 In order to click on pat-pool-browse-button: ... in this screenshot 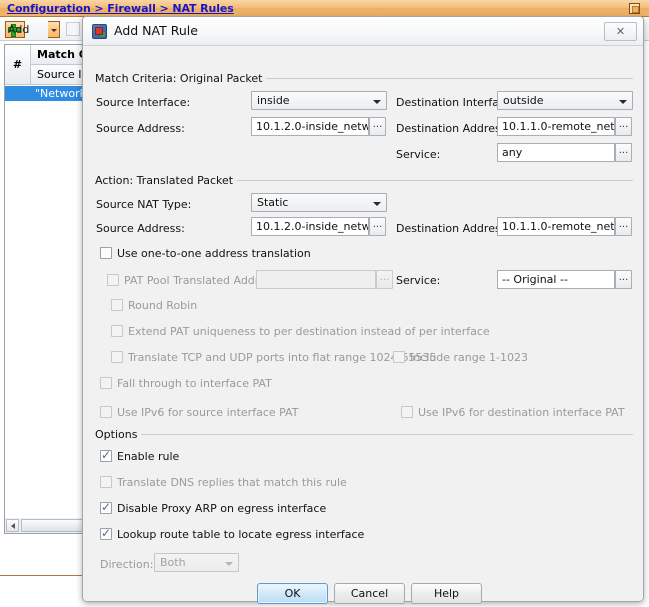, I will do `click(384, 279)`.